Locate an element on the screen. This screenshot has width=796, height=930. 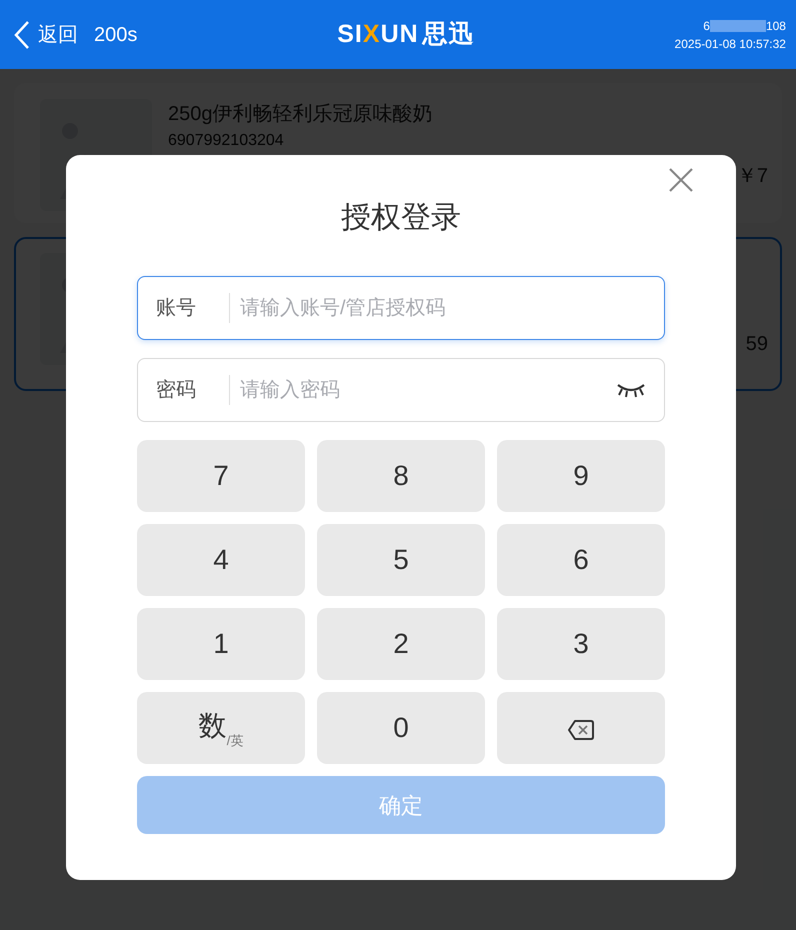
keypad-key: 4 is located at coordinates (221, 560).